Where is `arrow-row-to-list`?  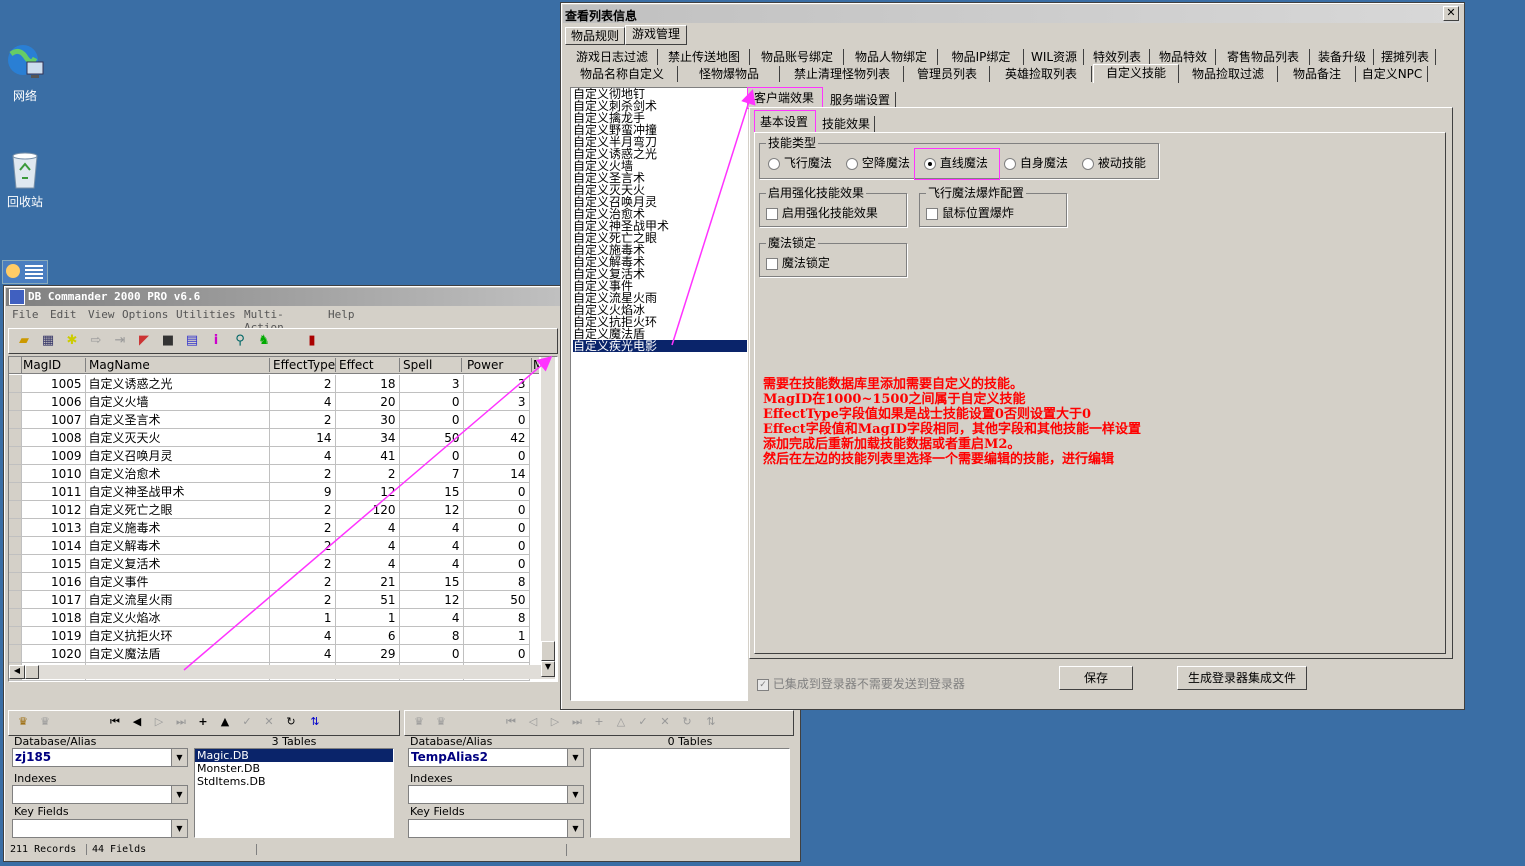 arrow-row-to-list is located at coordinates (368, 513).